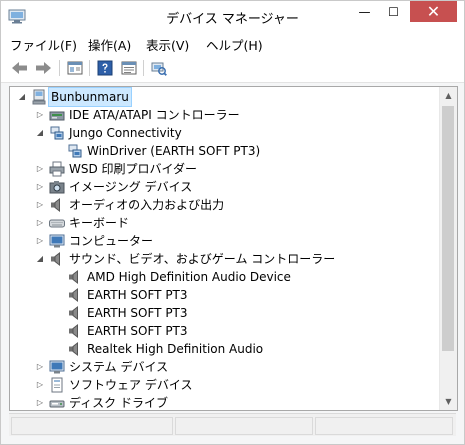 Image resolution: width=465 pixels, height=445 pixels. I want to click on tree-item: ◢ Bunbunmaru, so click(224, 97).